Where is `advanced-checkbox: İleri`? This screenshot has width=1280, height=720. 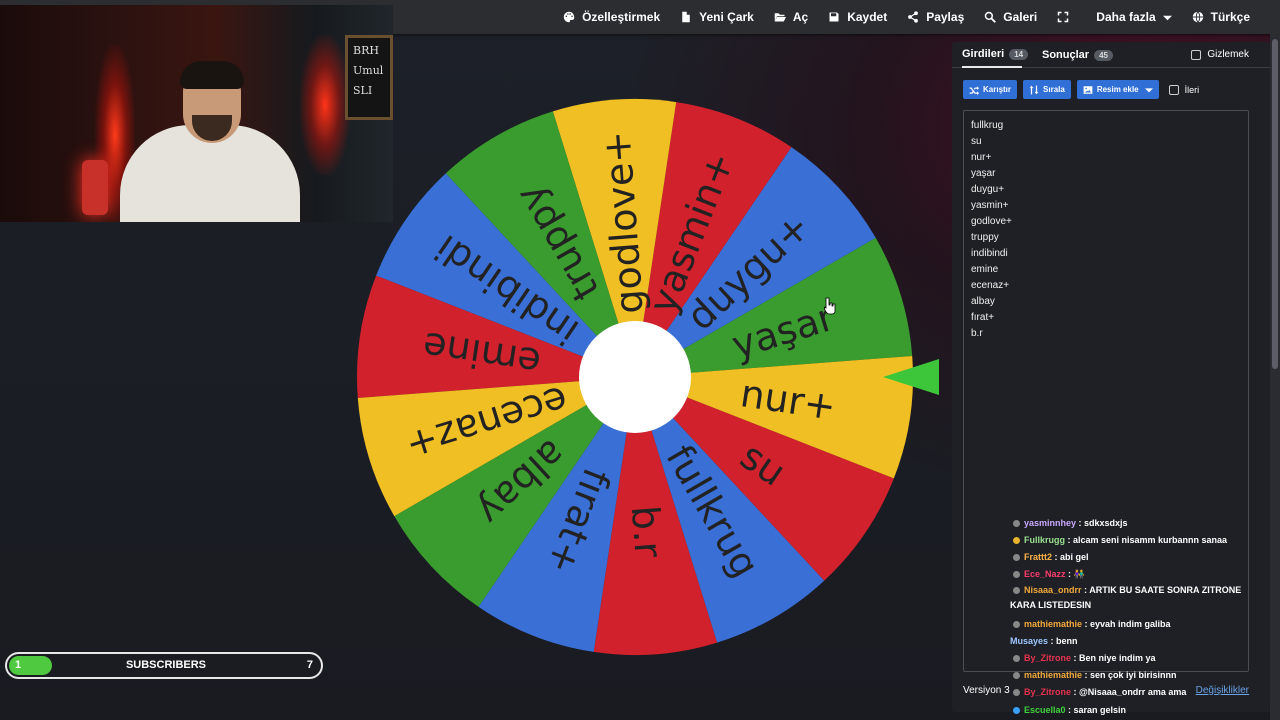 advanced-checkbox: İleri is located at coordinates (1184, 89).